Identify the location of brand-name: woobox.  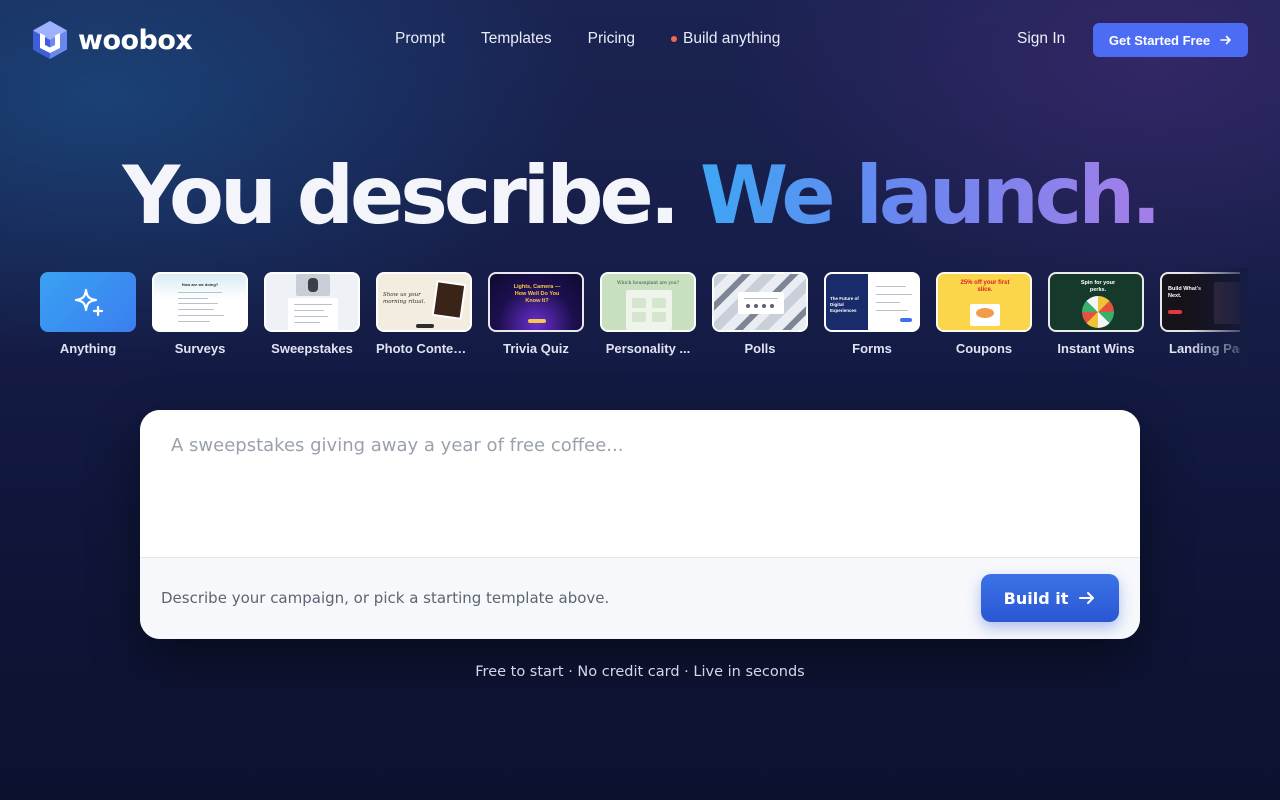
(135, 40).